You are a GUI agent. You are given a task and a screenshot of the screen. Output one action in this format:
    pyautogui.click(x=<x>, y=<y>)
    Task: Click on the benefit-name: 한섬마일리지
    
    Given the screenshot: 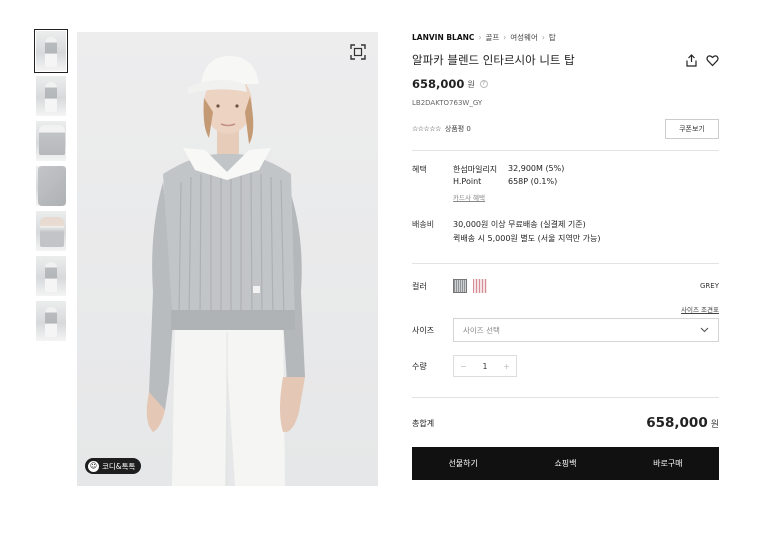 What is the action you would take?
    pyautogui.click(x=475, y=169)
    